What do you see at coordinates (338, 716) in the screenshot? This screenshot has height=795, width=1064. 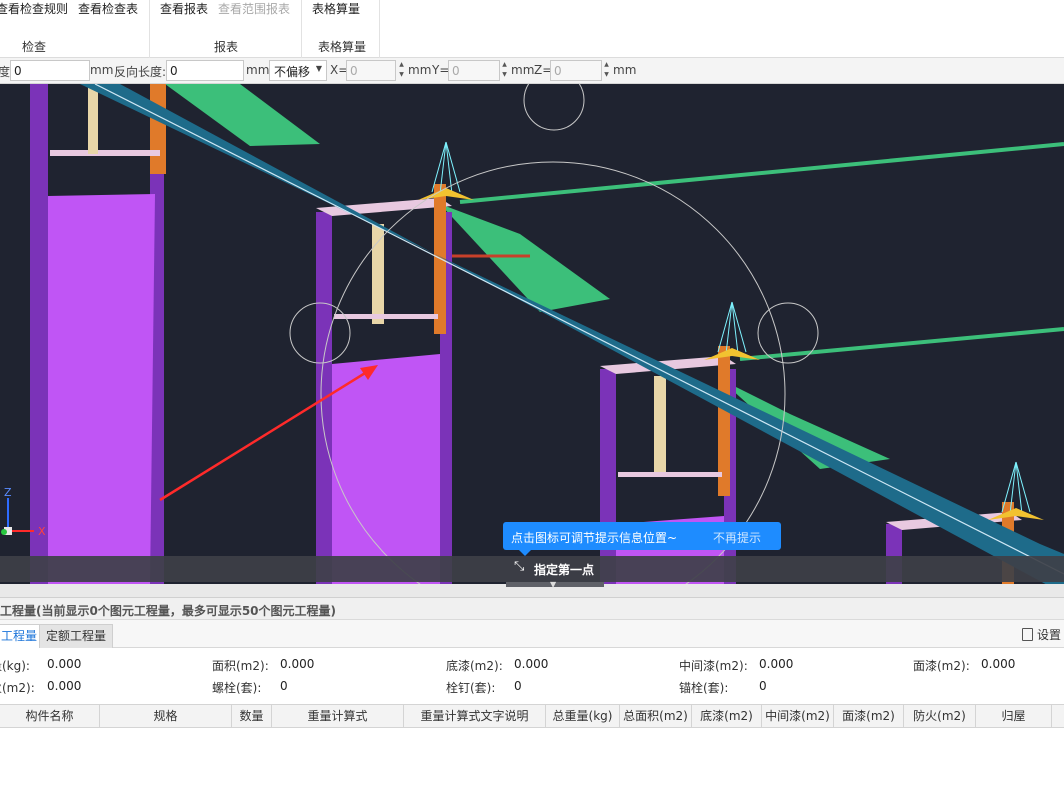 I see `column-header: 重量计算式` at bounding box center [338, 716].